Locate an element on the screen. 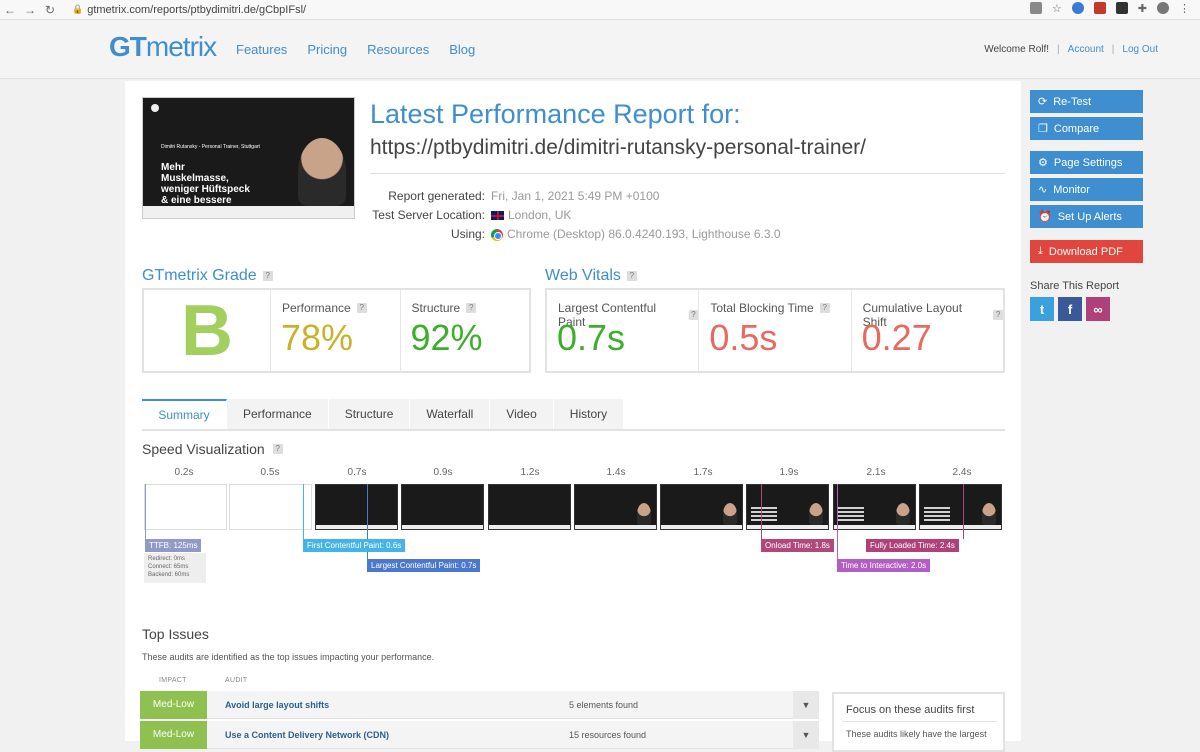 This screenshot has width=1200, height=752. logout-link: Log Out is located at coordinates (1140, 49).